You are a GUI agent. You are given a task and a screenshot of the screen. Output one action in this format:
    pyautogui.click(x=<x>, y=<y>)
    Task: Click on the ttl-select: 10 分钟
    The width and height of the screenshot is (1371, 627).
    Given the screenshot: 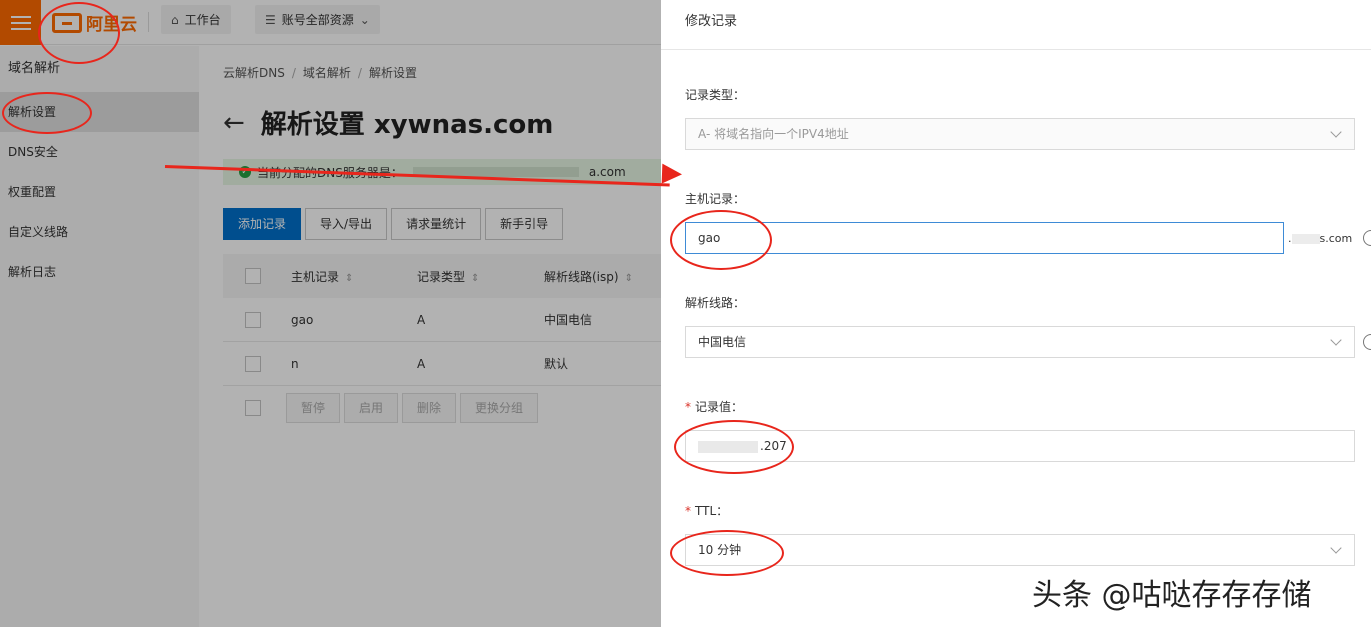 What is the action you would take?
    pyautogui.click(x=1020, y=550)
    